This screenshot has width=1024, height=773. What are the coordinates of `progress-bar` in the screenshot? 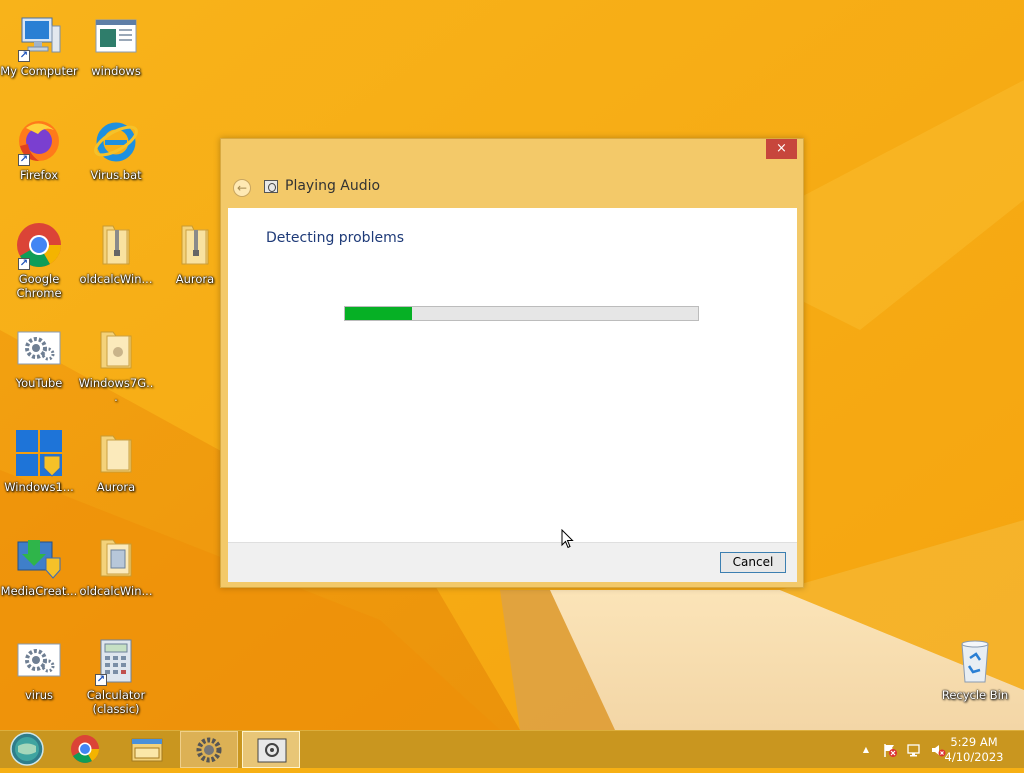 It's located at (521, 313).